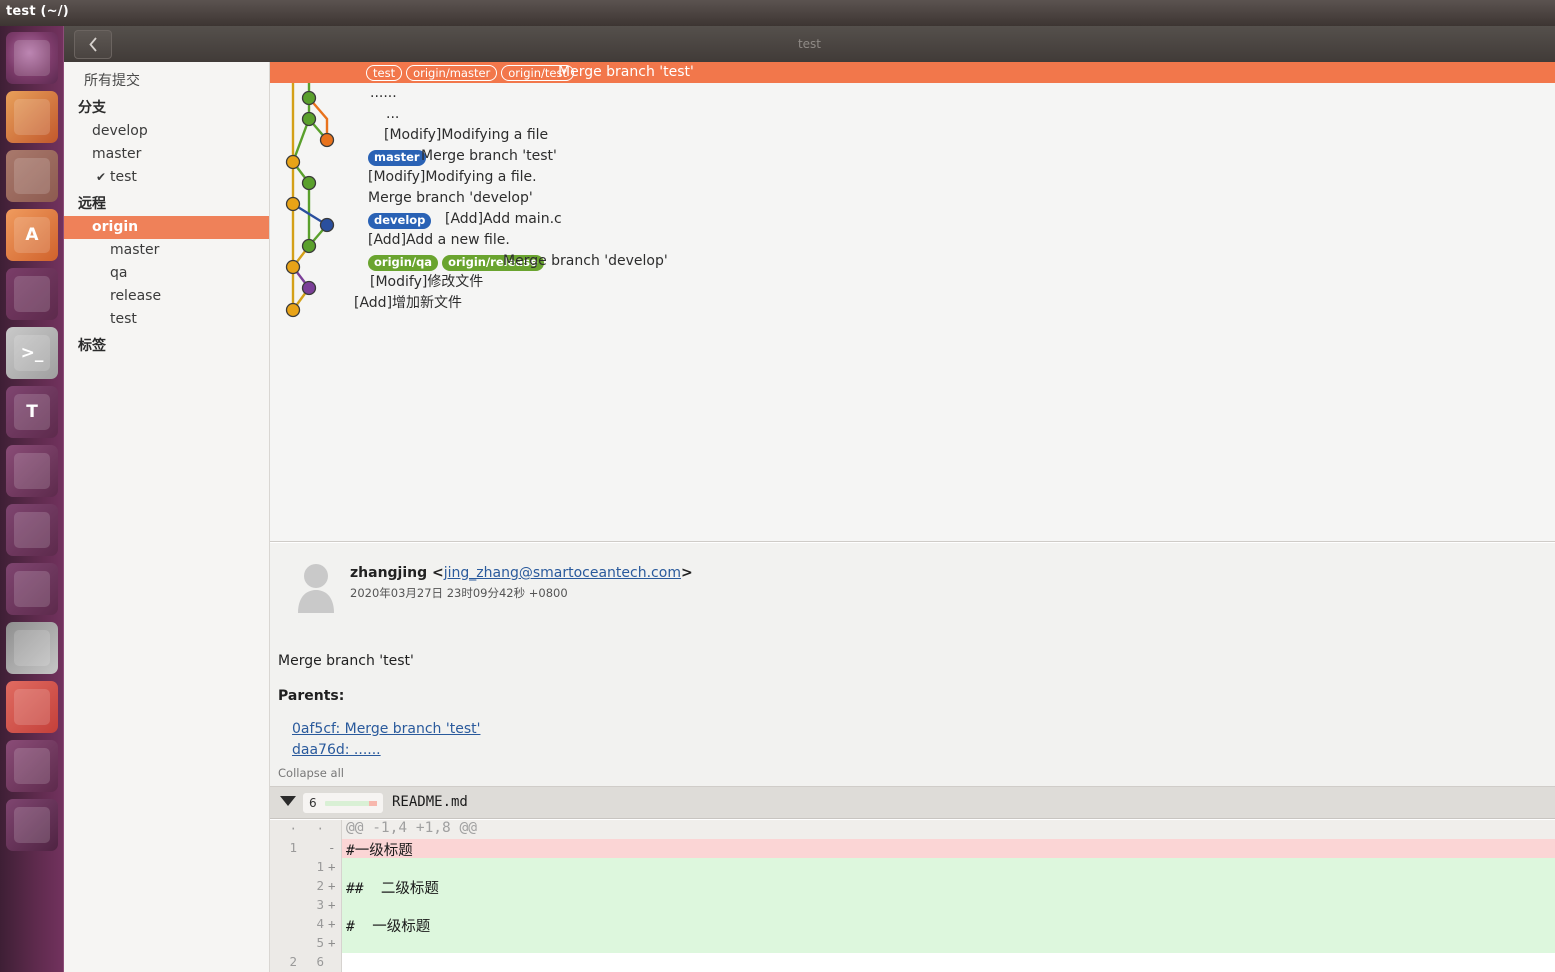  Describe the element at coordinates (288, 801) in the screenshot. I see `collapse-triangle-icon` at that location.